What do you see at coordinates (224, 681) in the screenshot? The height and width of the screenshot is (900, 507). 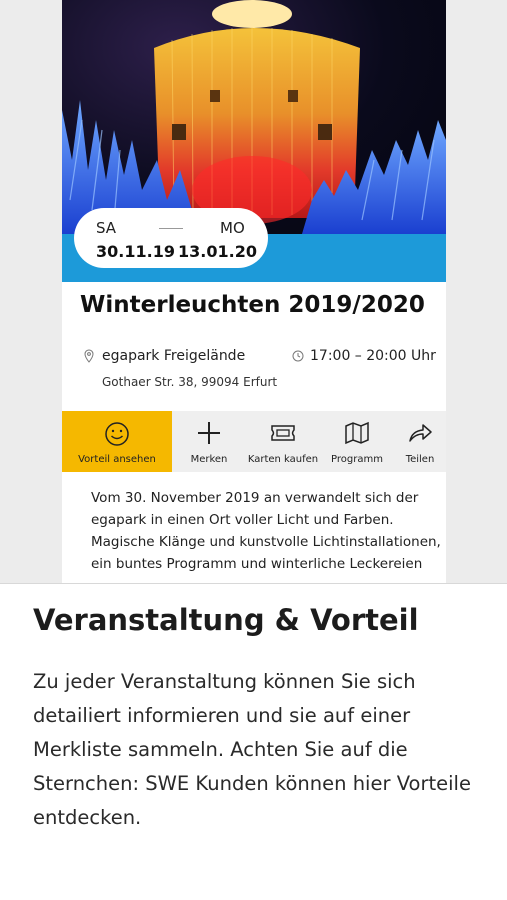 I see `onboarding-line: Zu jeder Veranstaltung können Sie sich` at bounding box center [224, 681].